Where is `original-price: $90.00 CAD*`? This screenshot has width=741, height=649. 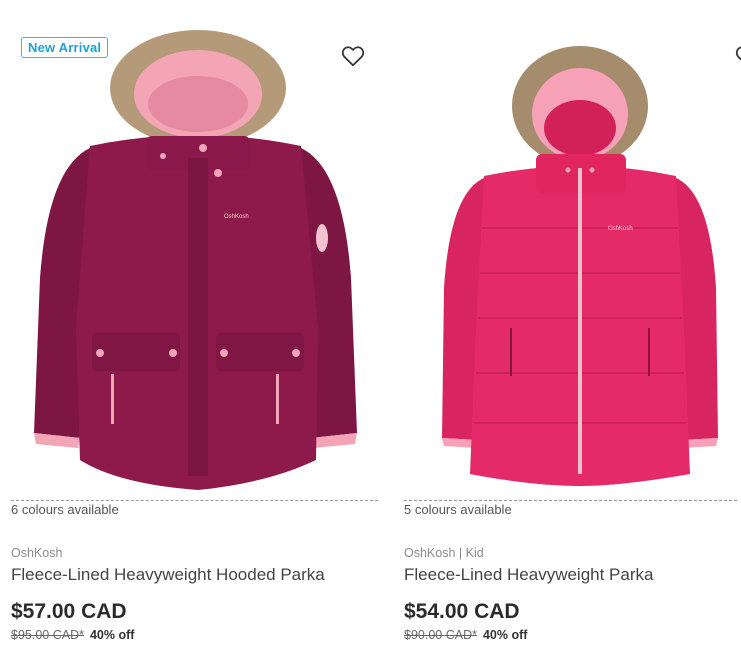 original-price: $90.00 CAD* is located at coordinates (440, 635).